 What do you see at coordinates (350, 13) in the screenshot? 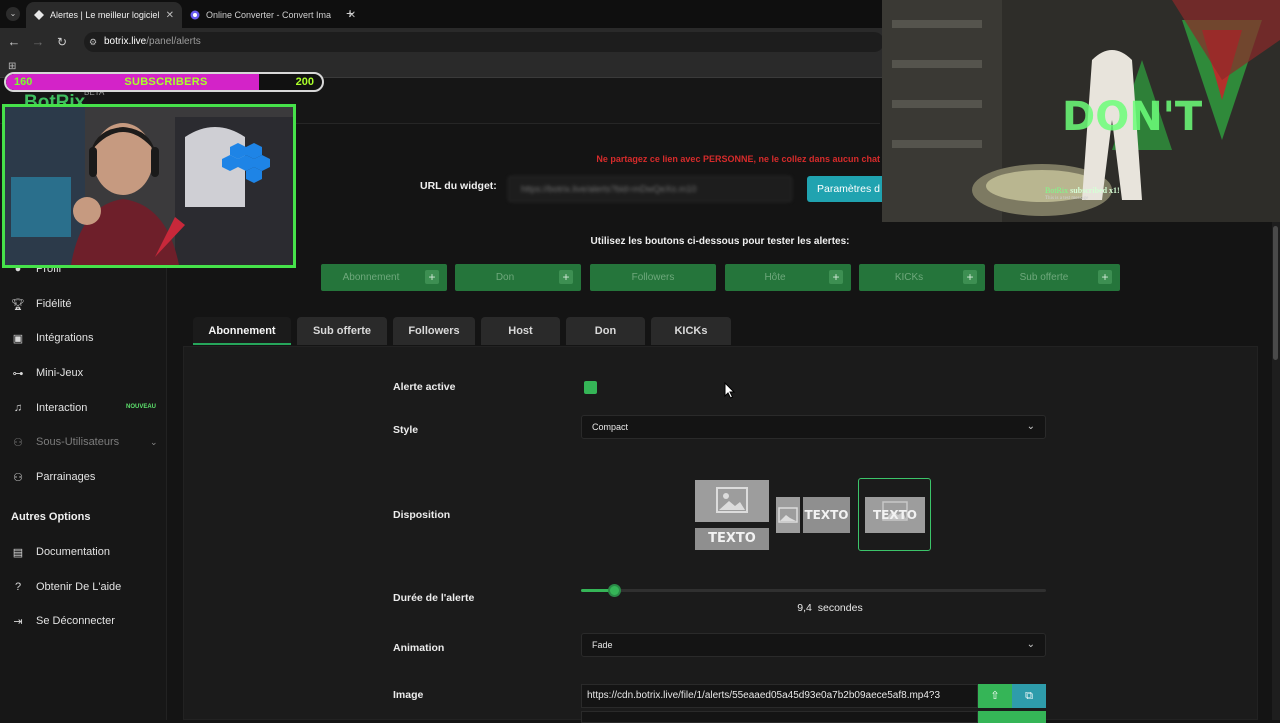
I see `new-tab-icon: +` at bounding box center [350, 13].